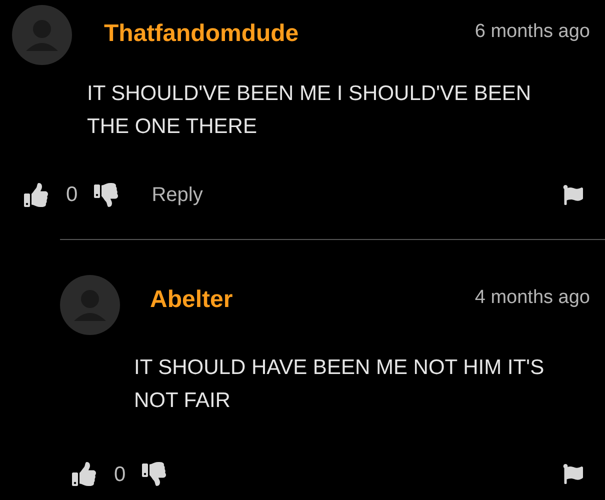 This screenshot has height=500, width=605. I want to click on timestamp: 4 months ago, so click(532, 299).